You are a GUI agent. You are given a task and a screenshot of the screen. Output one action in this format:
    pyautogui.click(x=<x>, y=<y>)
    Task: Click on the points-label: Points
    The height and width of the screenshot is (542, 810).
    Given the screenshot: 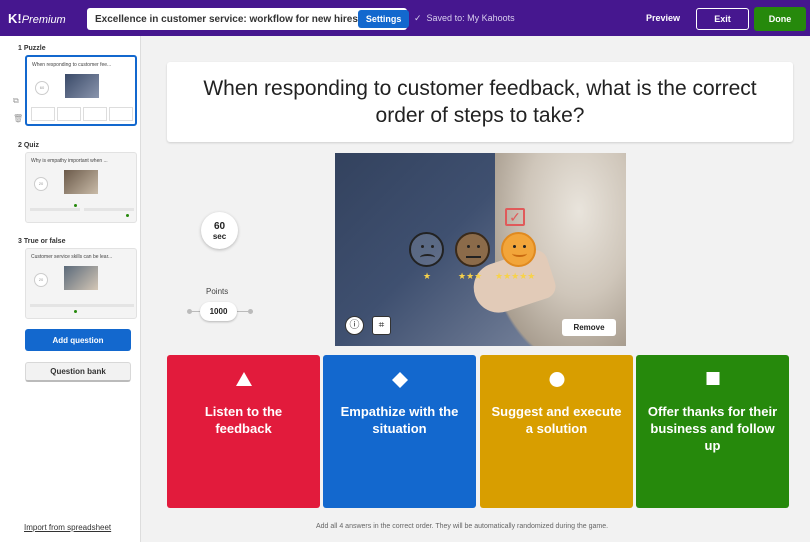 What is the action you would take?
    pyautogui.click(x=217, y=291)
    